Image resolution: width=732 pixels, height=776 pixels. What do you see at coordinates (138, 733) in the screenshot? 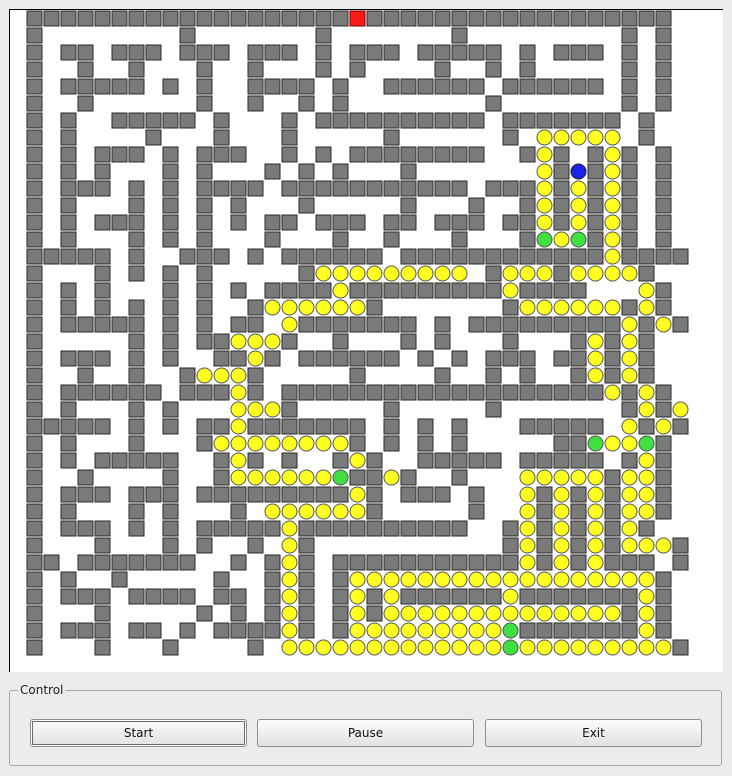
I see `start-button: Start` at bounding box center [138, 733].